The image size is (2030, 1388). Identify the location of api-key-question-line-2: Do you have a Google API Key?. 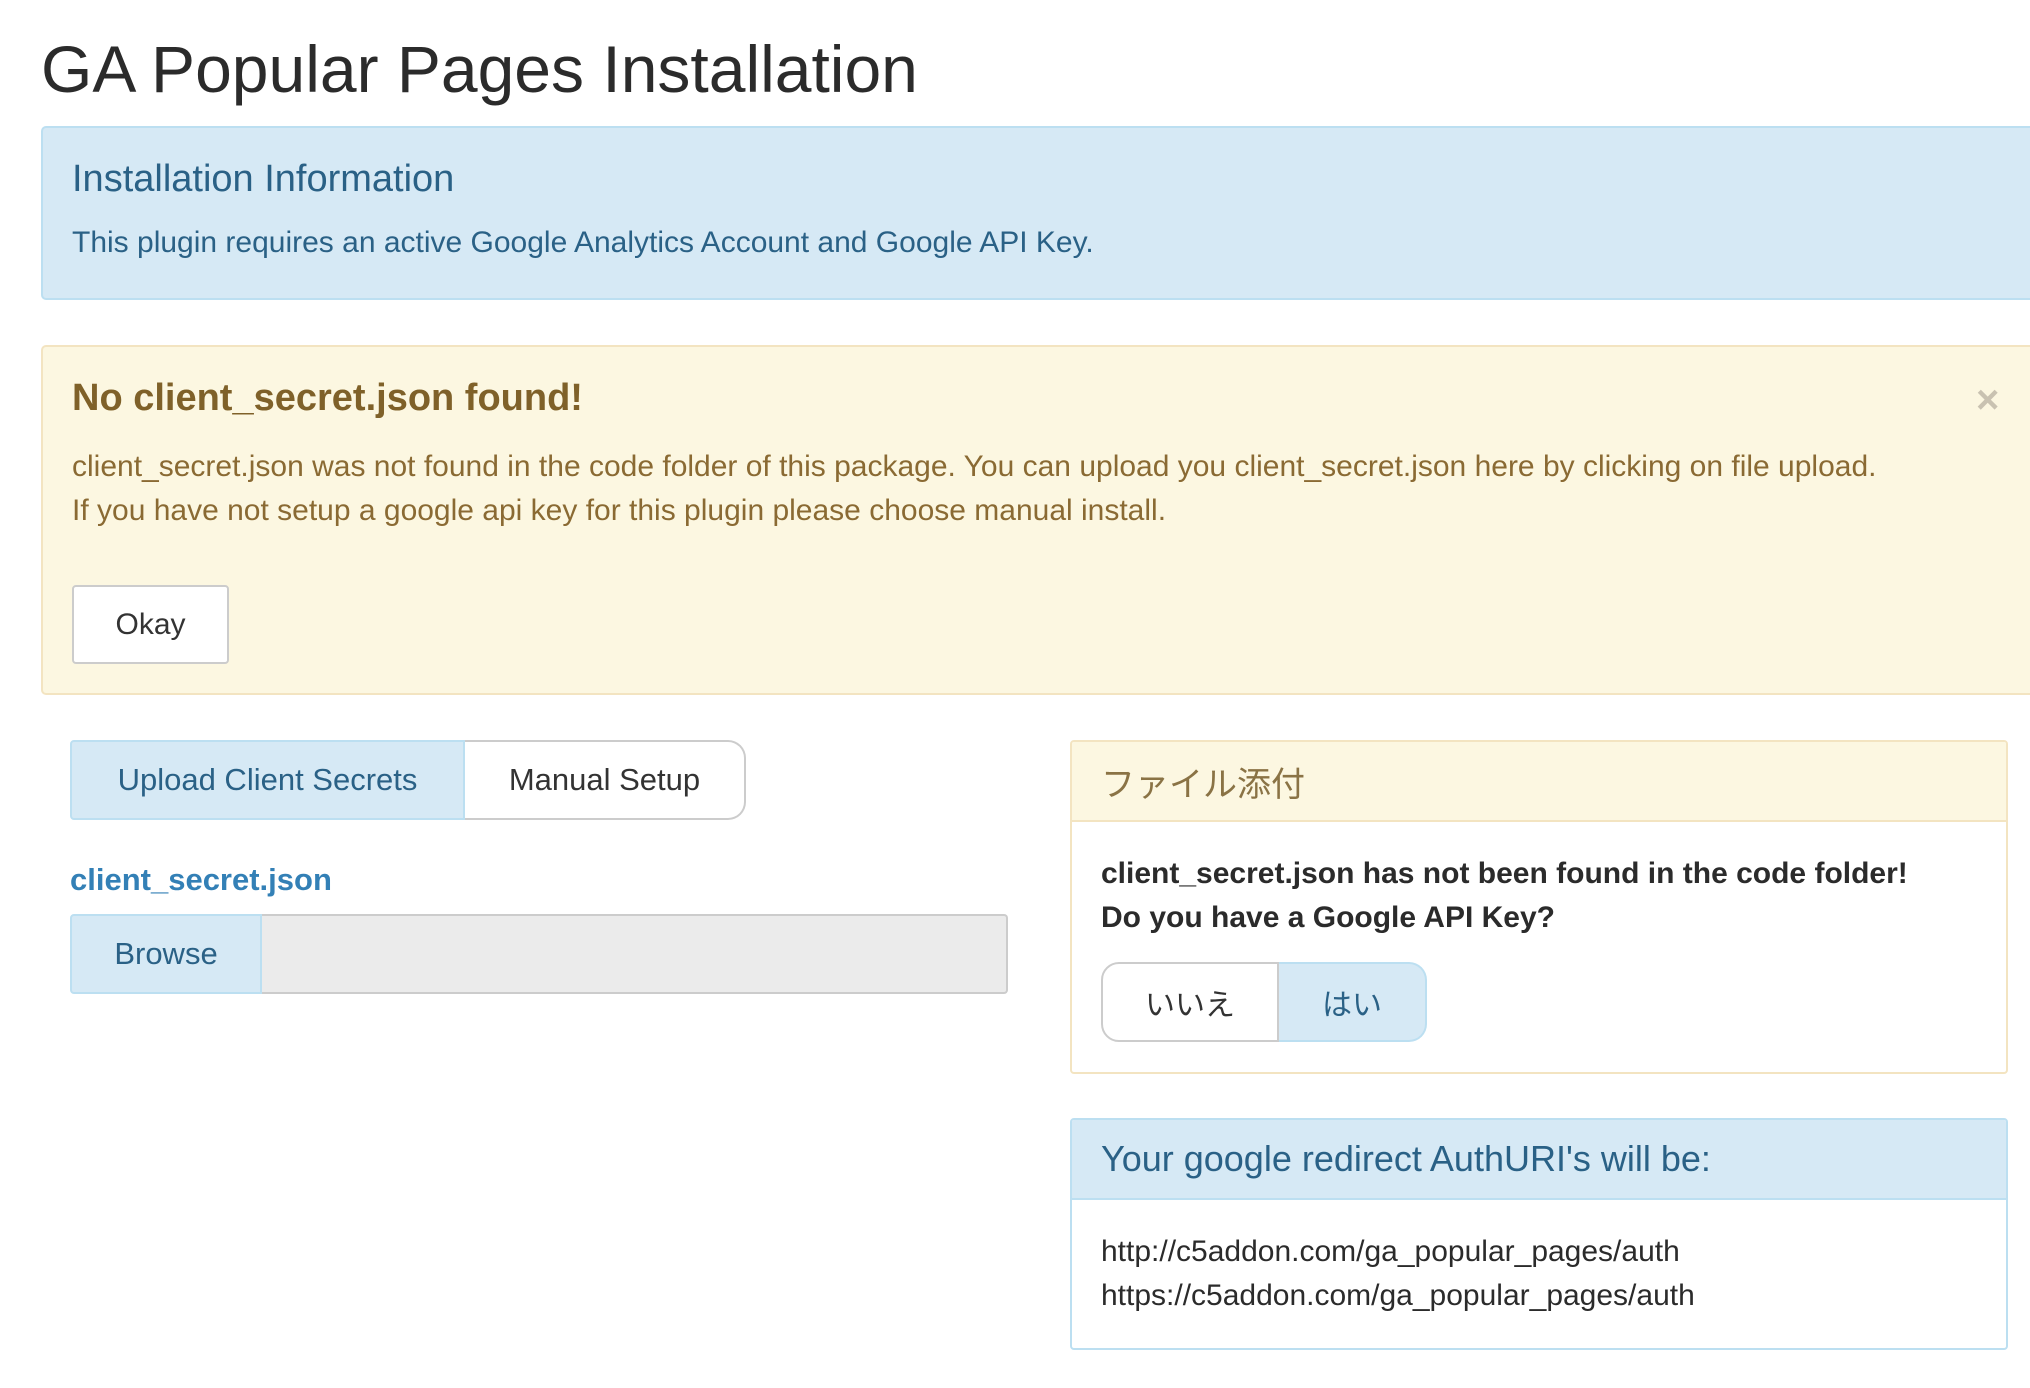
(1328, 917).